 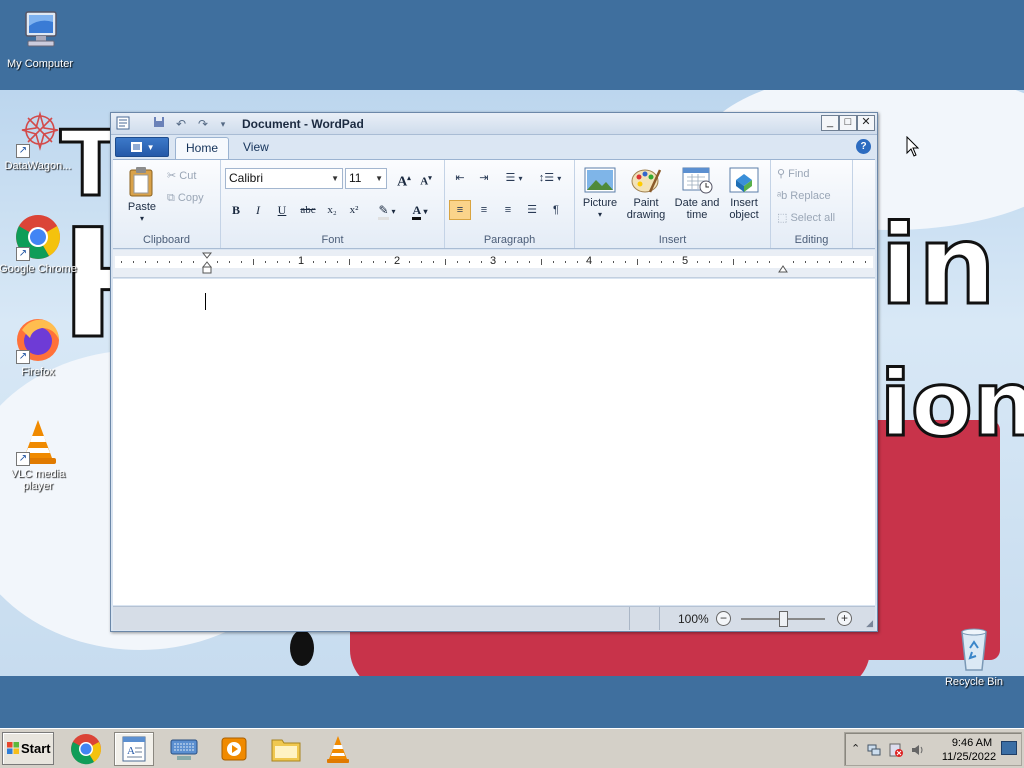 I want to click on font-family-select: Calibri ▼, so click(x=284, y=178).